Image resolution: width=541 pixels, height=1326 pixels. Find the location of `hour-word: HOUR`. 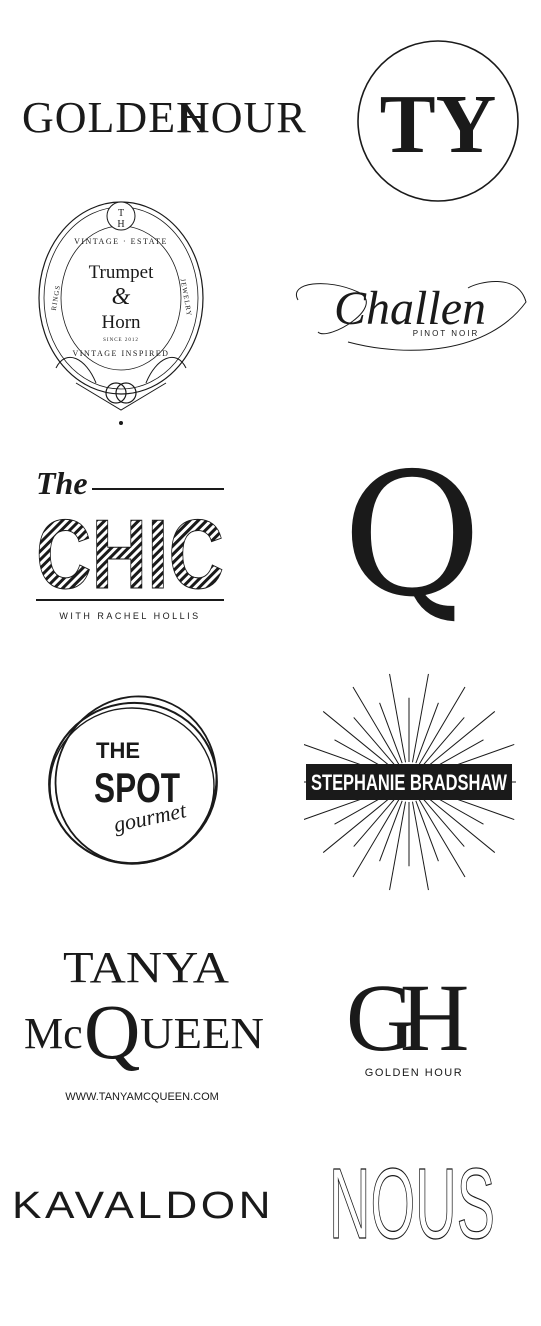

hour-word: HOUR is located at coordinates (242, 117).